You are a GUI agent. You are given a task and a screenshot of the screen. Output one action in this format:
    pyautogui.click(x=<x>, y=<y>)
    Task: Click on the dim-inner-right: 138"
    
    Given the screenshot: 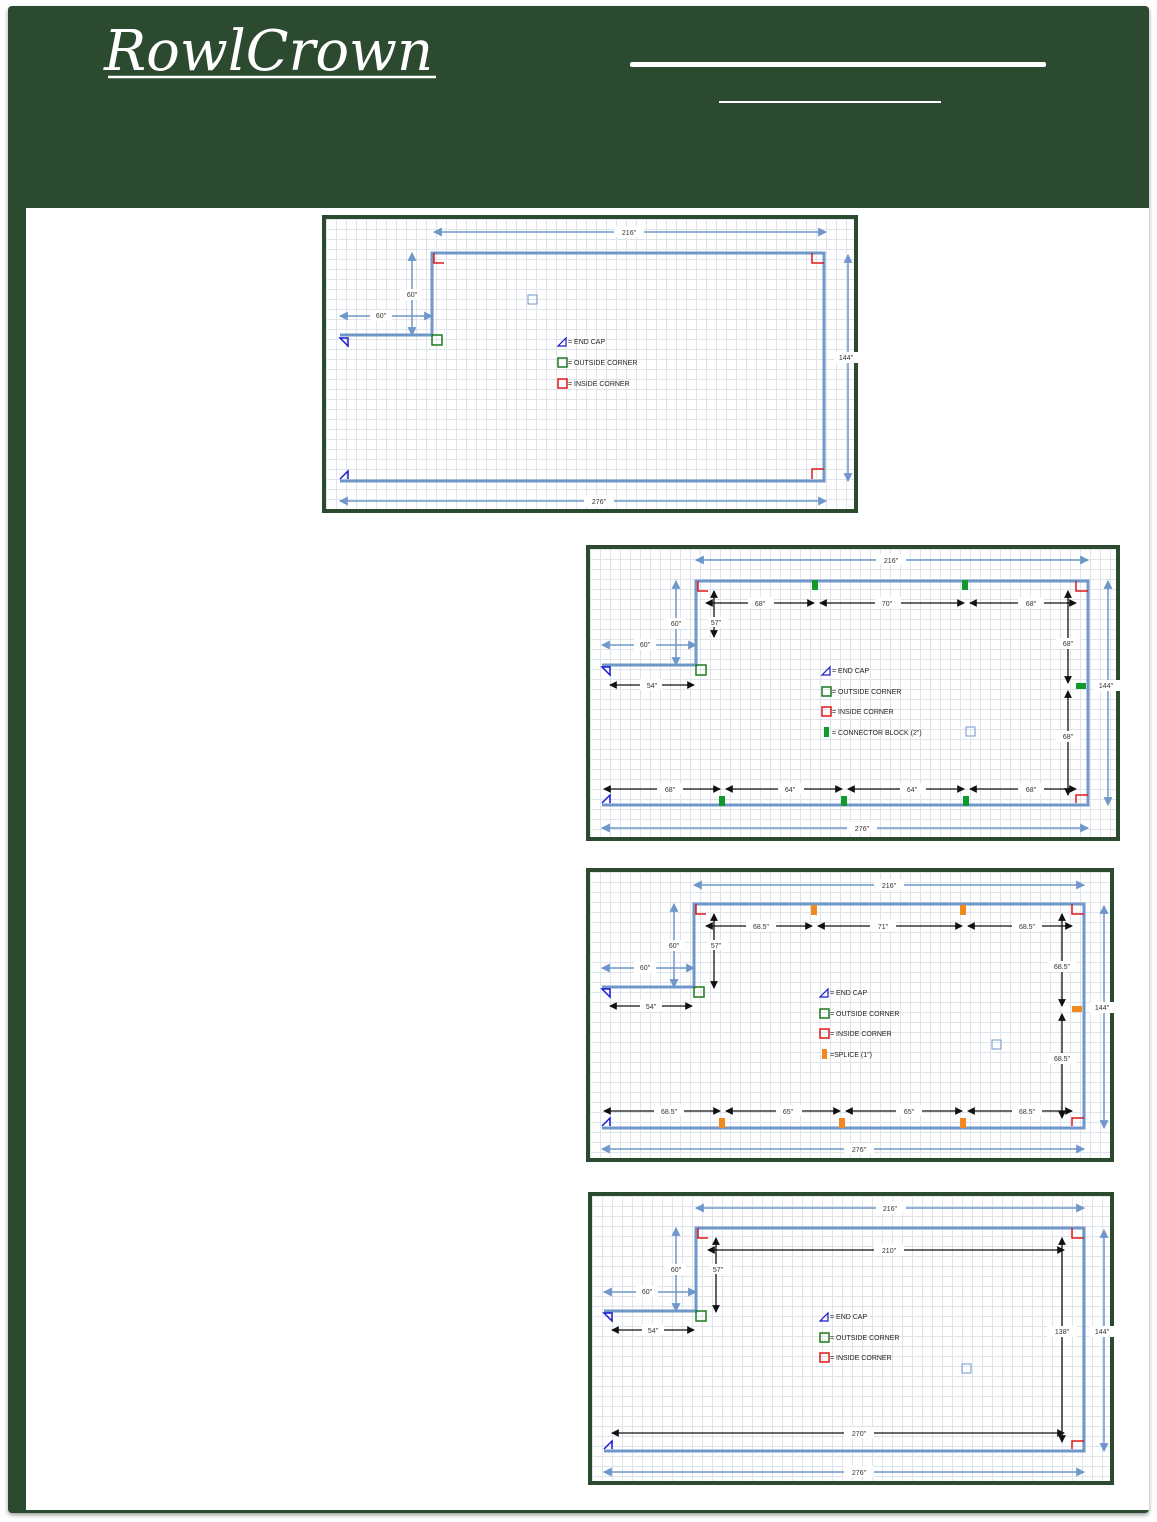 What is the action you would take?
    pyautogui.click(x=1062, y=1332)
    